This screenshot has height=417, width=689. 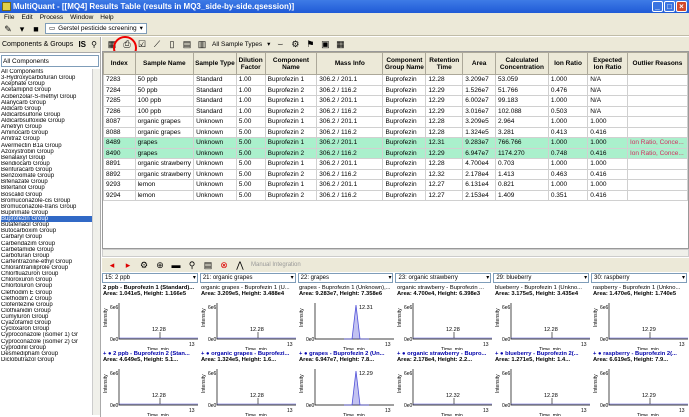 What do you see at coordinates (568, 63) in the screenshot?
I see `column-header: Ion Ratio` at bounding box center [568, 63].